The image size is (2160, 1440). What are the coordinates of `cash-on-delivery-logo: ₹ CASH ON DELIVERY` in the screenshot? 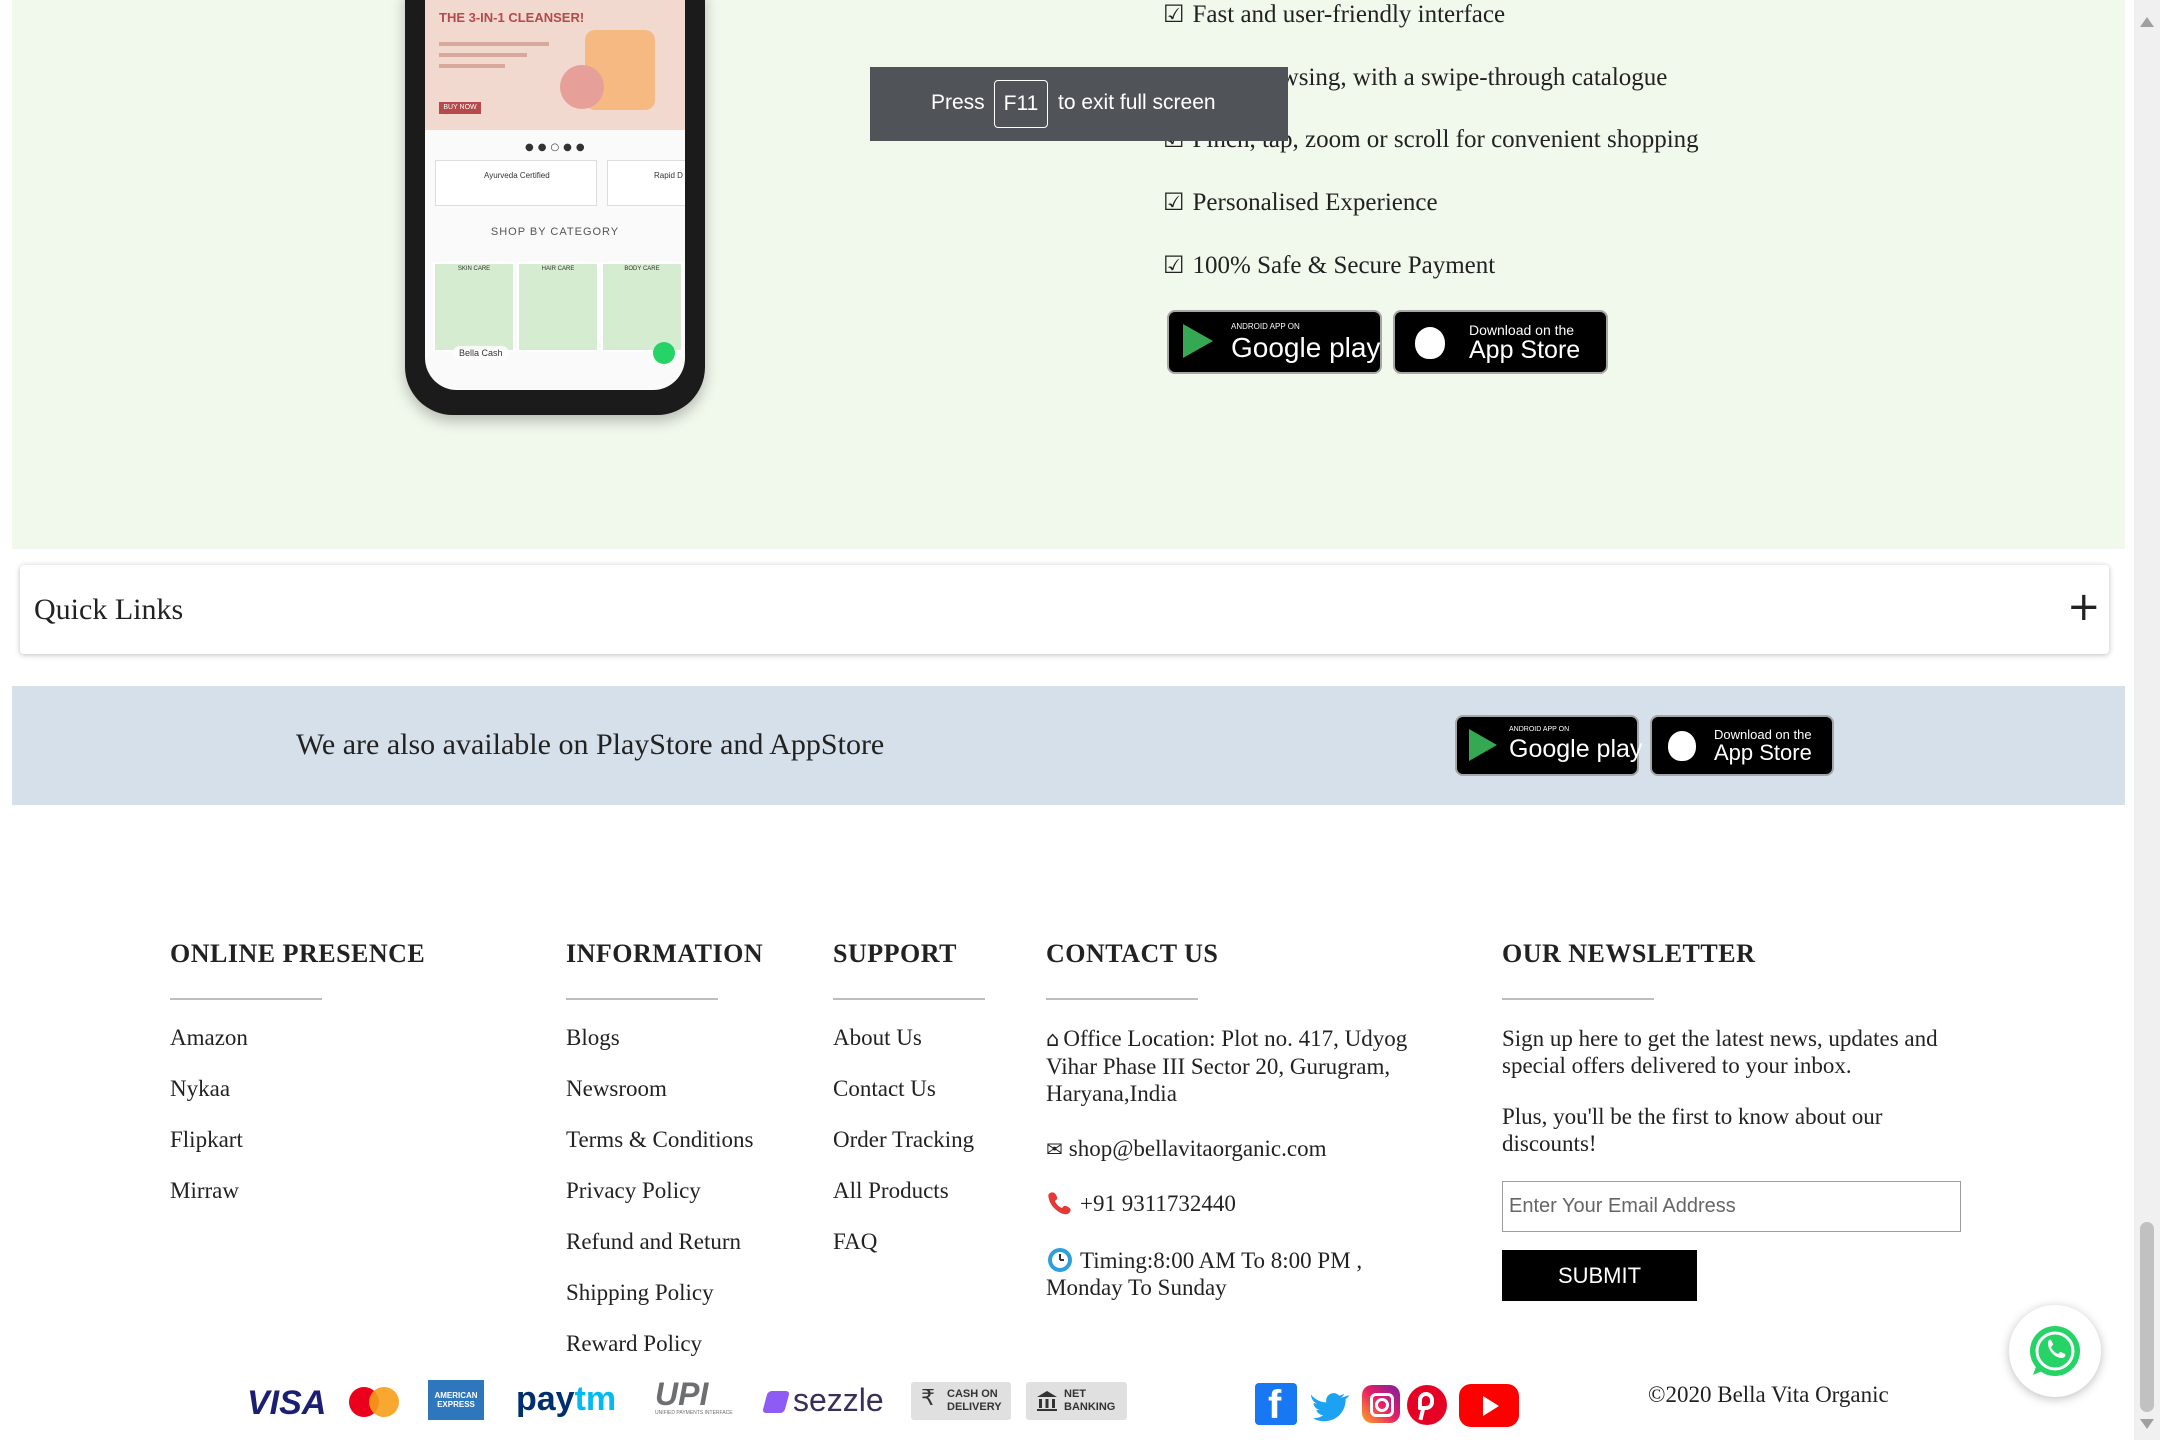 It's located at (961, 1401).